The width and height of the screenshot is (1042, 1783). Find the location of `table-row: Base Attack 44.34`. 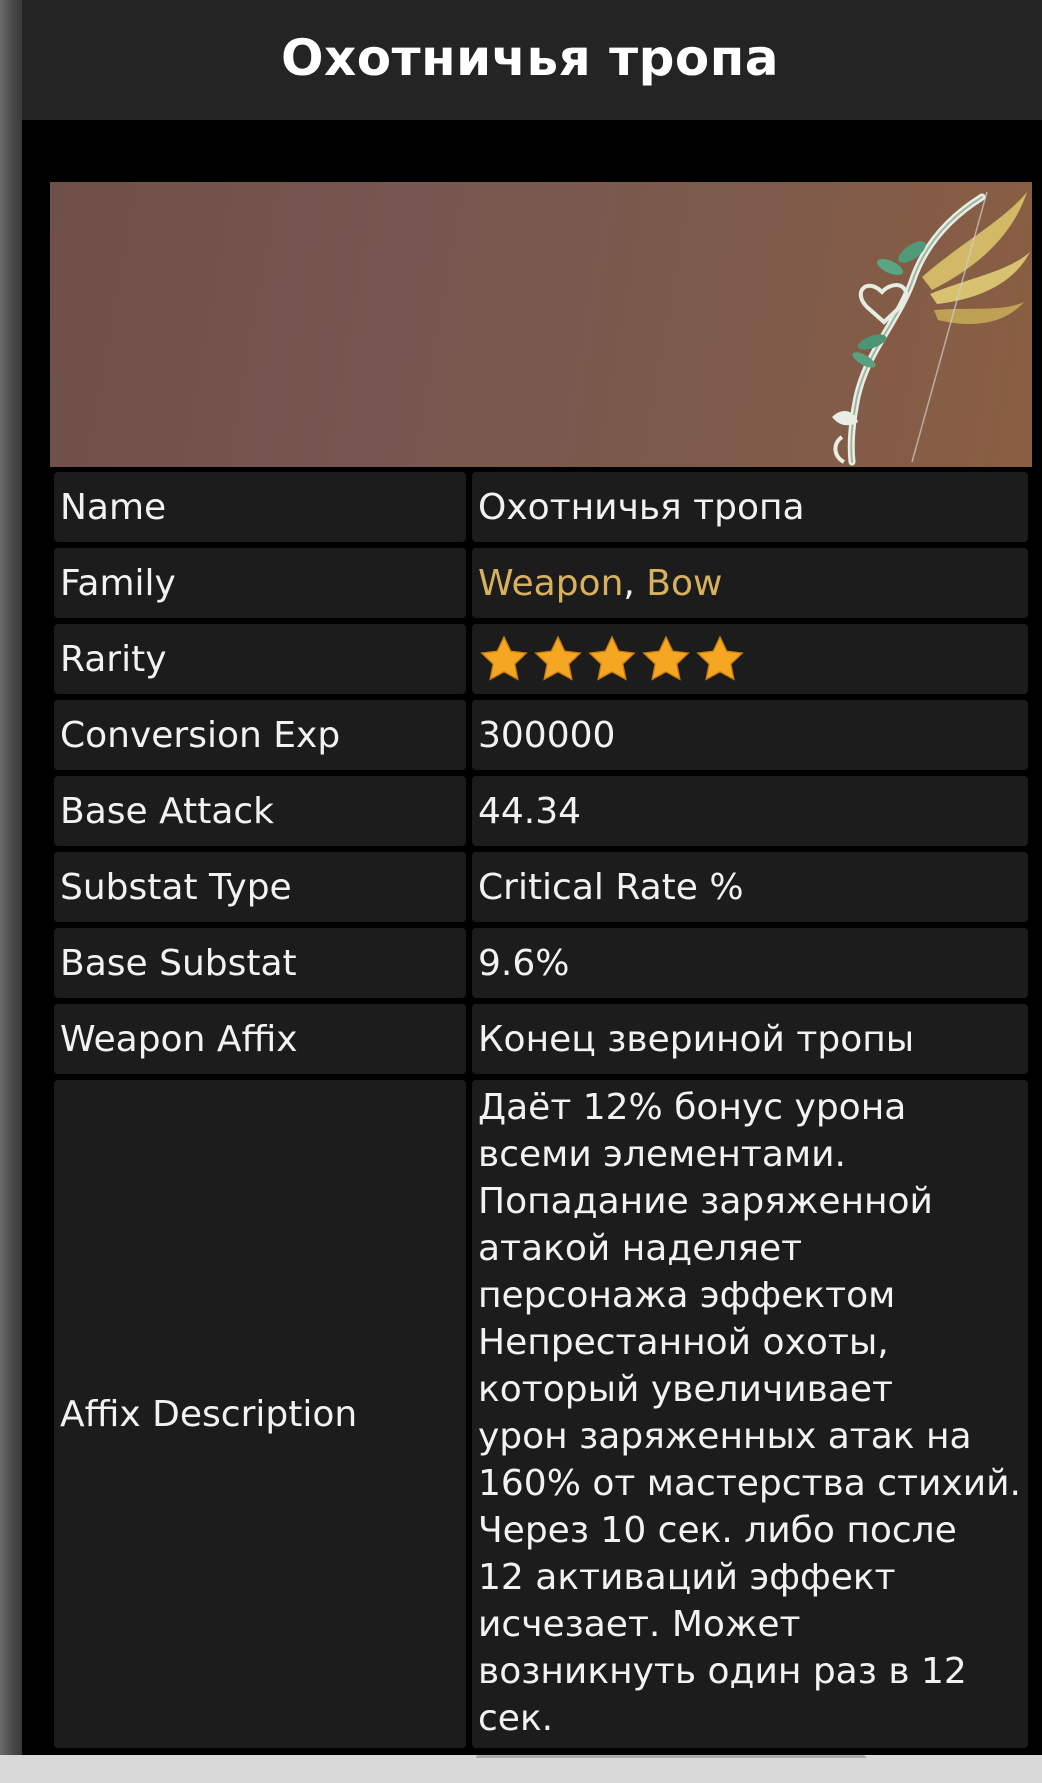

table-row: Base Attack 44.34 is located at coordinates (541, 811).